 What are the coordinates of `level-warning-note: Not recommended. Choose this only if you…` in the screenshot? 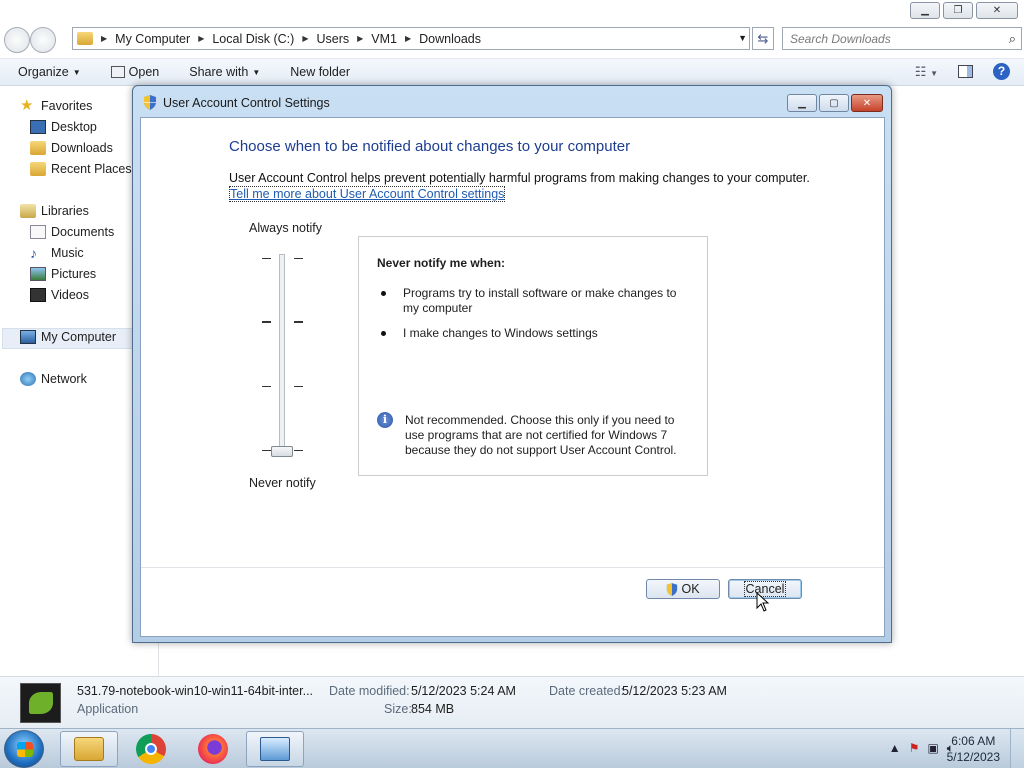 It's located at (541, 435).